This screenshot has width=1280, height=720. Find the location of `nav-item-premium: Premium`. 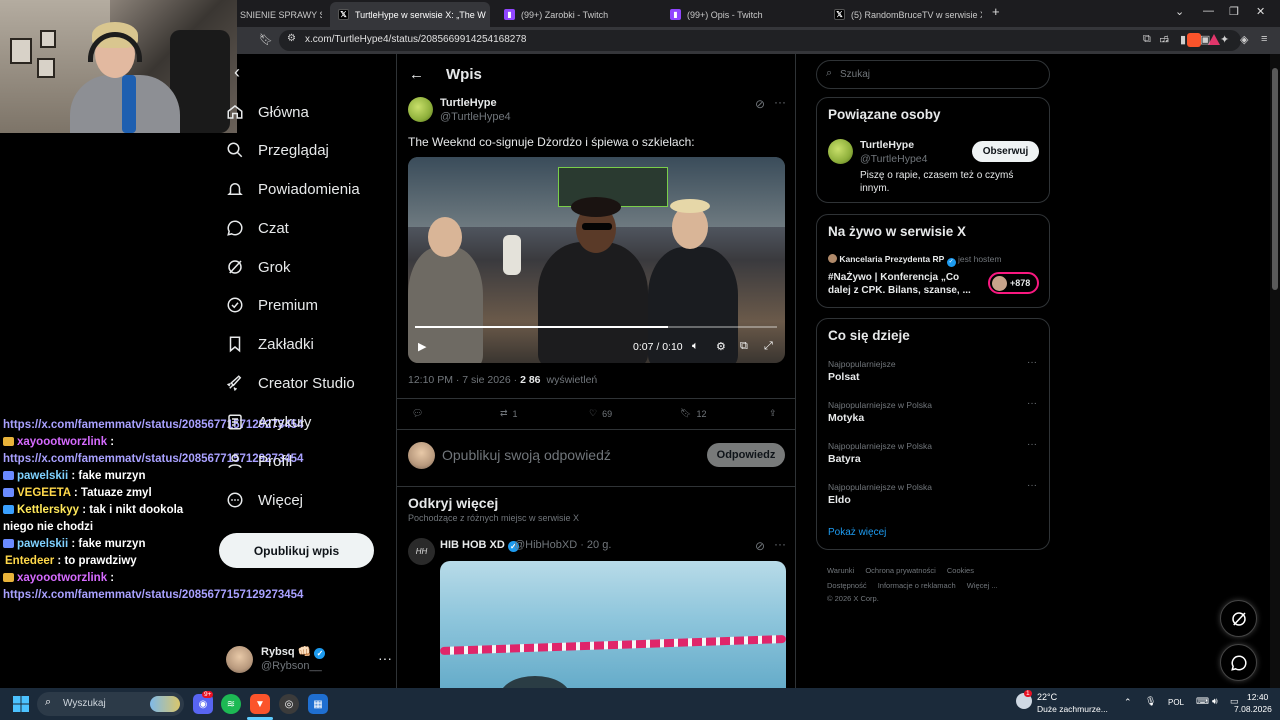

nav-item-premium: Premium is located at coordinates (272, 305).